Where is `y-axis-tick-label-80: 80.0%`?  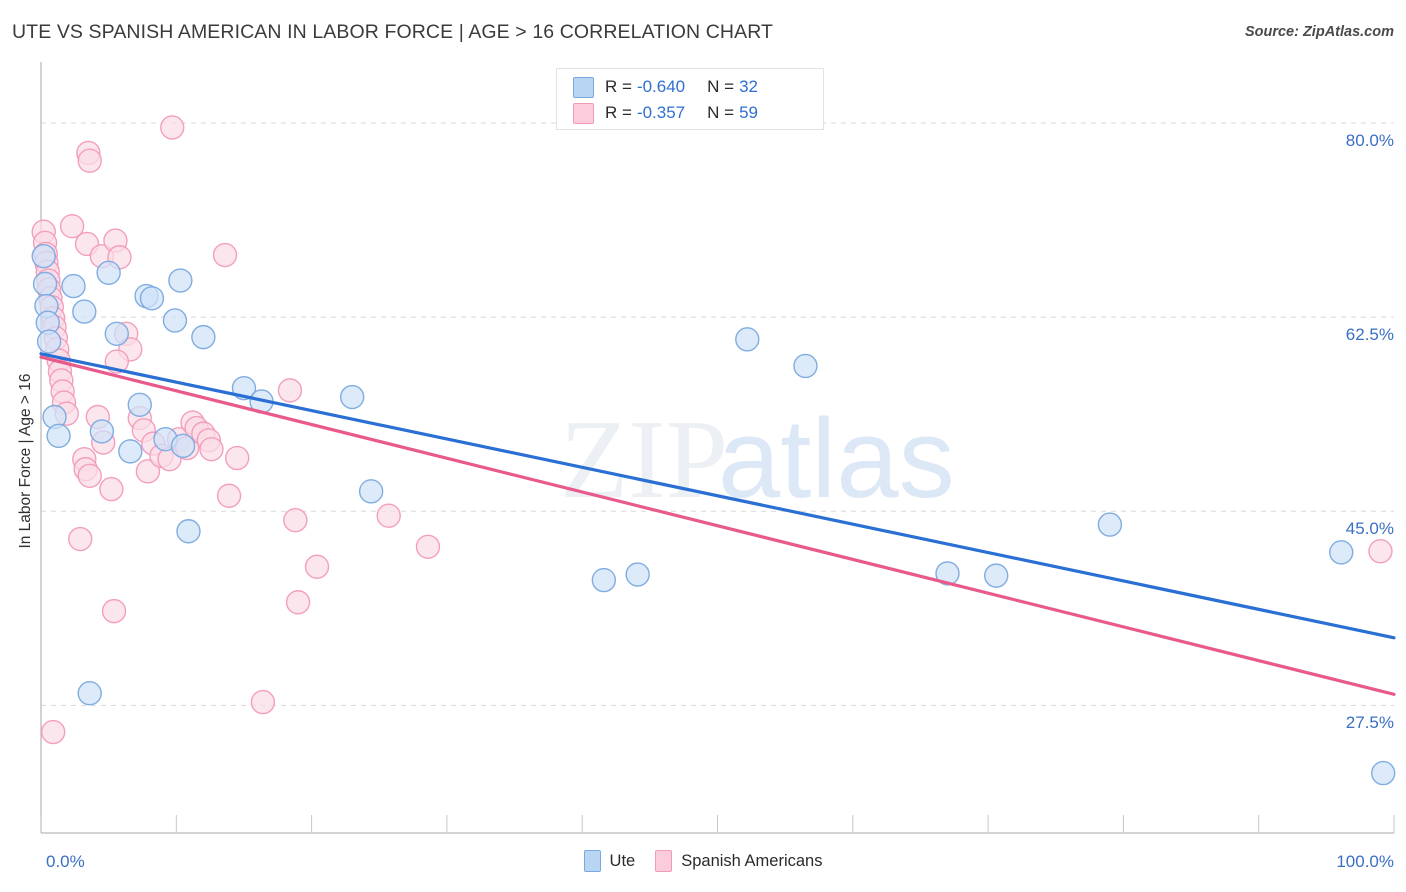 y-axis-tick-label-80: 80.0% is located at coordinates (1369, 140).